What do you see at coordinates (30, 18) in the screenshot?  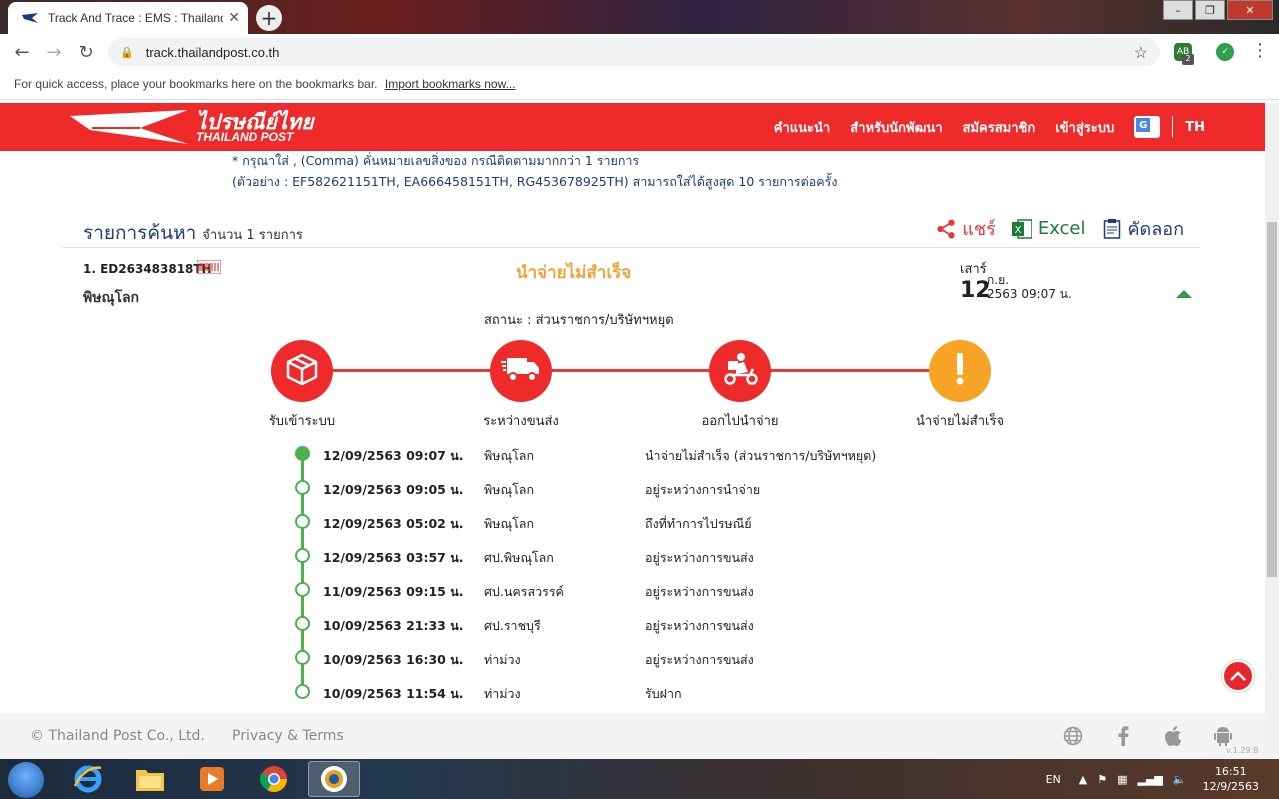 I see `thailandpost-favicon` at bounding box center [30, 18].